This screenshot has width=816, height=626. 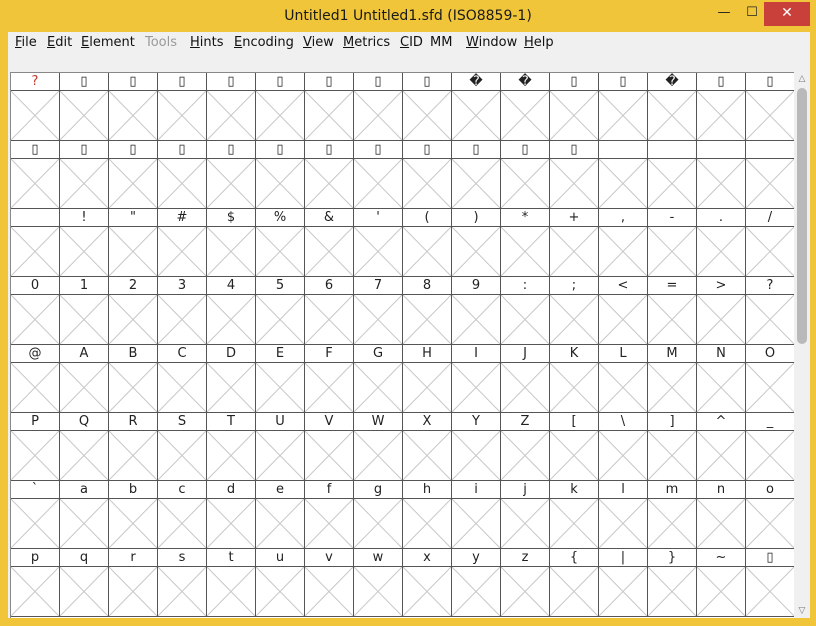 I want to click on glyph-cell: h, so click(x=427, y=515).